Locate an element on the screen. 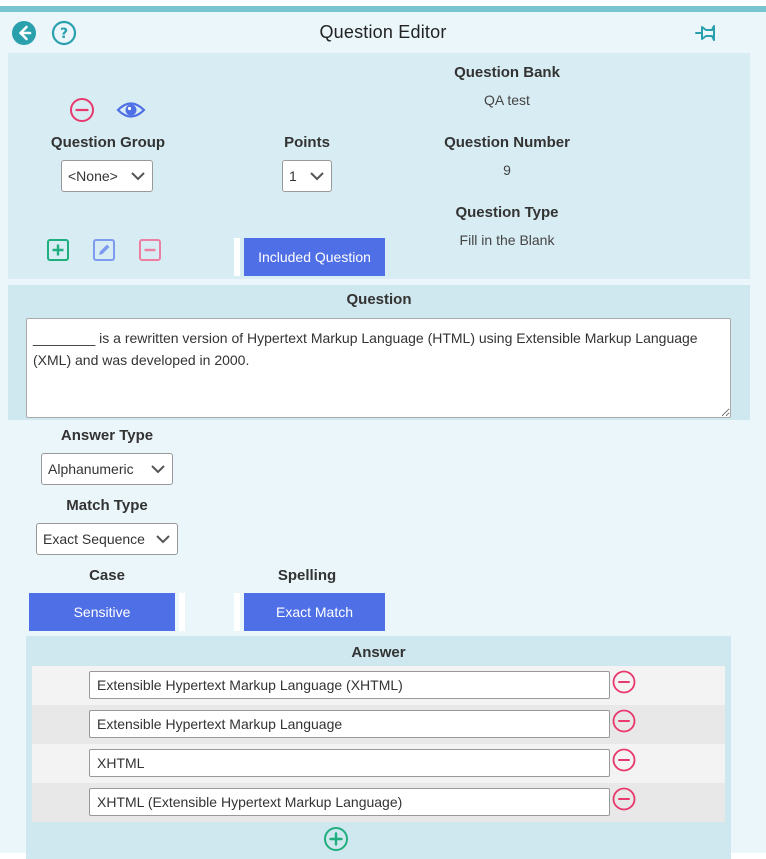 The image size is (766, 859). question-bank-label: Question Bank is located at coordinates (507, 72).